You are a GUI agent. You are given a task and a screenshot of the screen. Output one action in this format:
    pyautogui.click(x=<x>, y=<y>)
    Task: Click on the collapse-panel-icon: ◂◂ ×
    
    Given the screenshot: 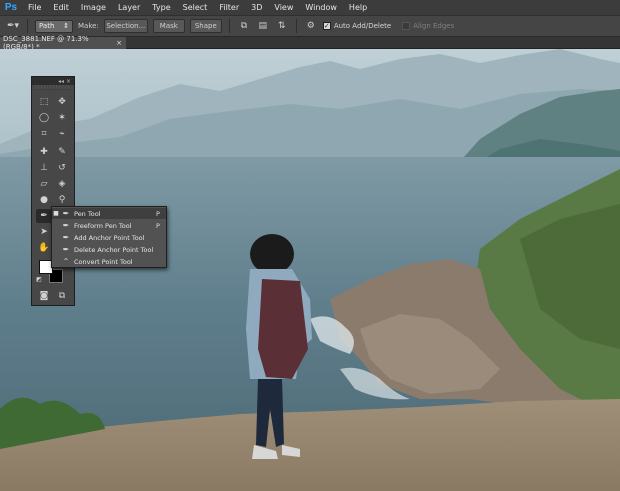 What is the action you would take?
    pyautogui.click(x=64, y=81)
    